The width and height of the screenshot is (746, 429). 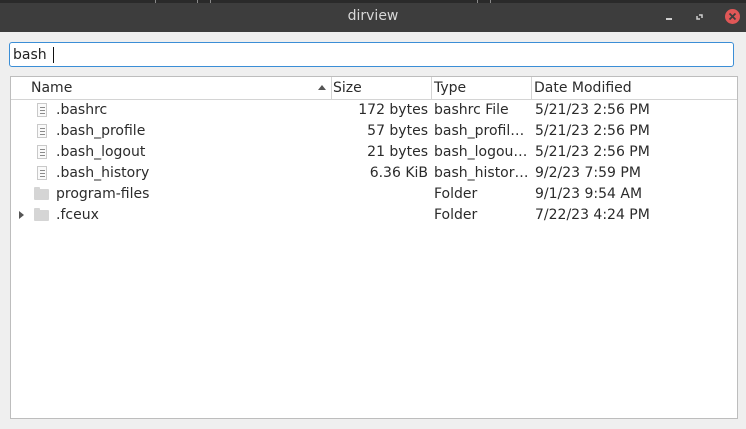 What do you see at coordinates (101, 152) in the screenshot?
I see `file-name: .bash_logout` at bounding box center [101, 152].